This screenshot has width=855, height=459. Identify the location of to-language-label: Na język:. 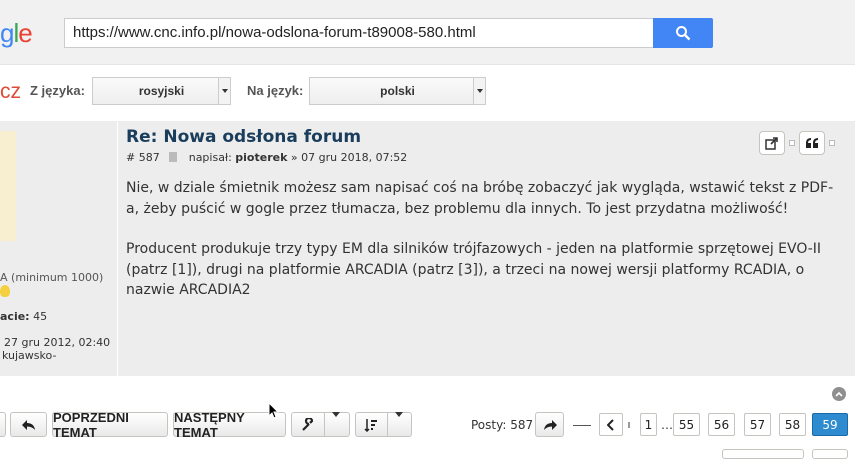
(275, 90).